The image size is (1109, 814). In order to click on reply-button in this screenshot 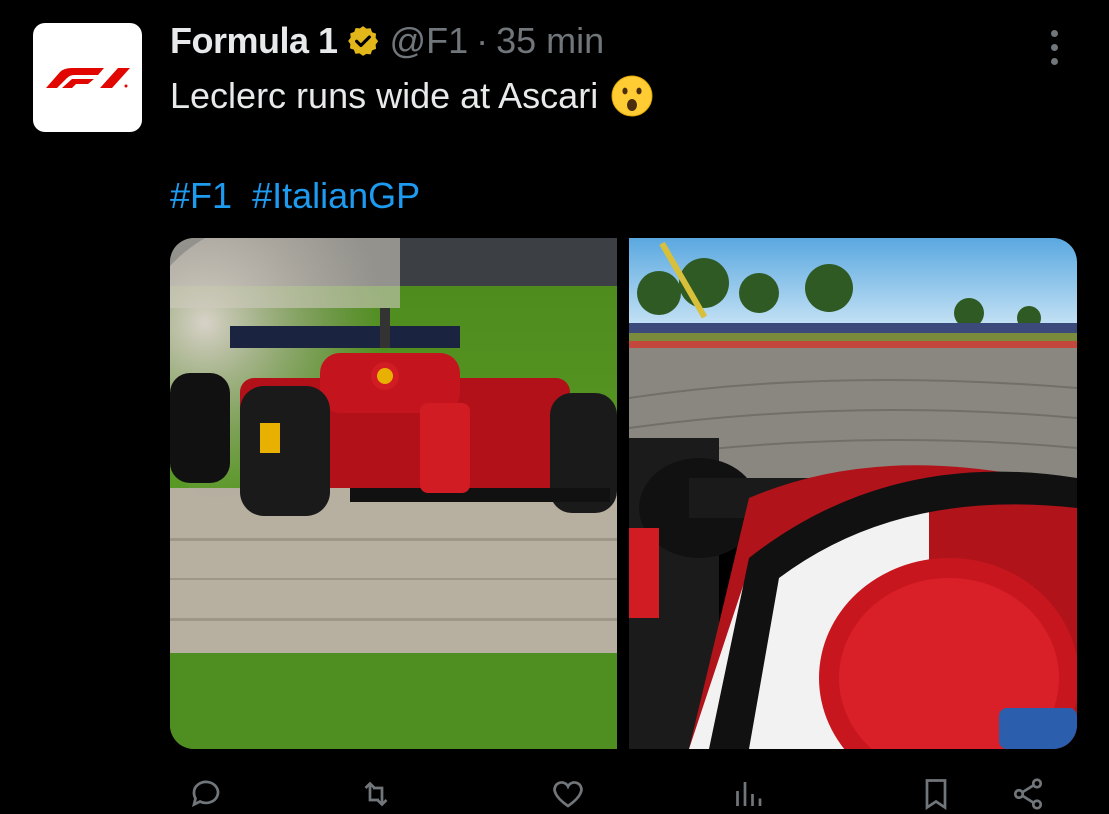, I will do `click(211, 794)`.